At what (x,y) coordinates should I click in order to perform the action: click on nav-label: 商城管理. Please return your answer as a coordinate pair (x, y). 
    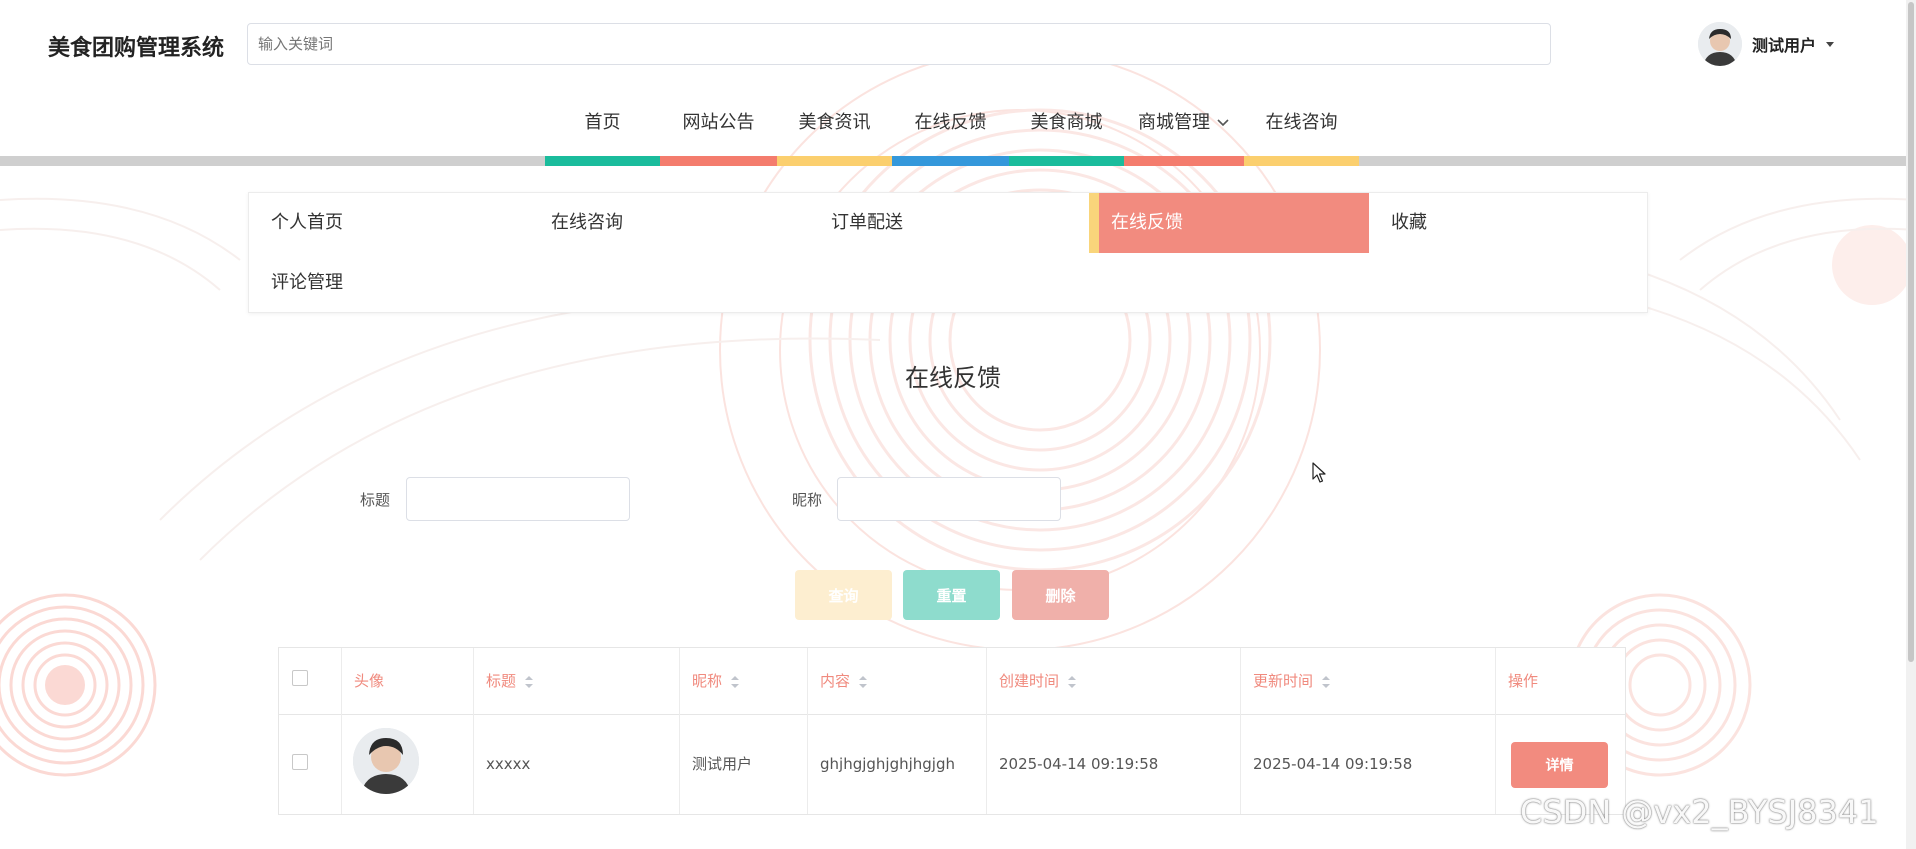
    Looking at the image, I should click on (1174, 122).